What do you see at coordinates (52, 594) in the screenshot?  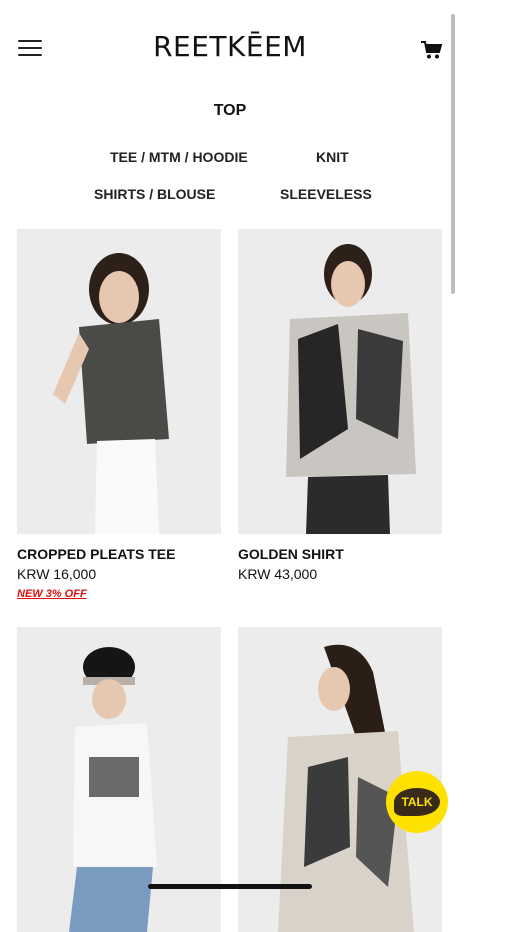 I see `discount-badge: NEW 3% OFF` at bounding box center [52, 594].